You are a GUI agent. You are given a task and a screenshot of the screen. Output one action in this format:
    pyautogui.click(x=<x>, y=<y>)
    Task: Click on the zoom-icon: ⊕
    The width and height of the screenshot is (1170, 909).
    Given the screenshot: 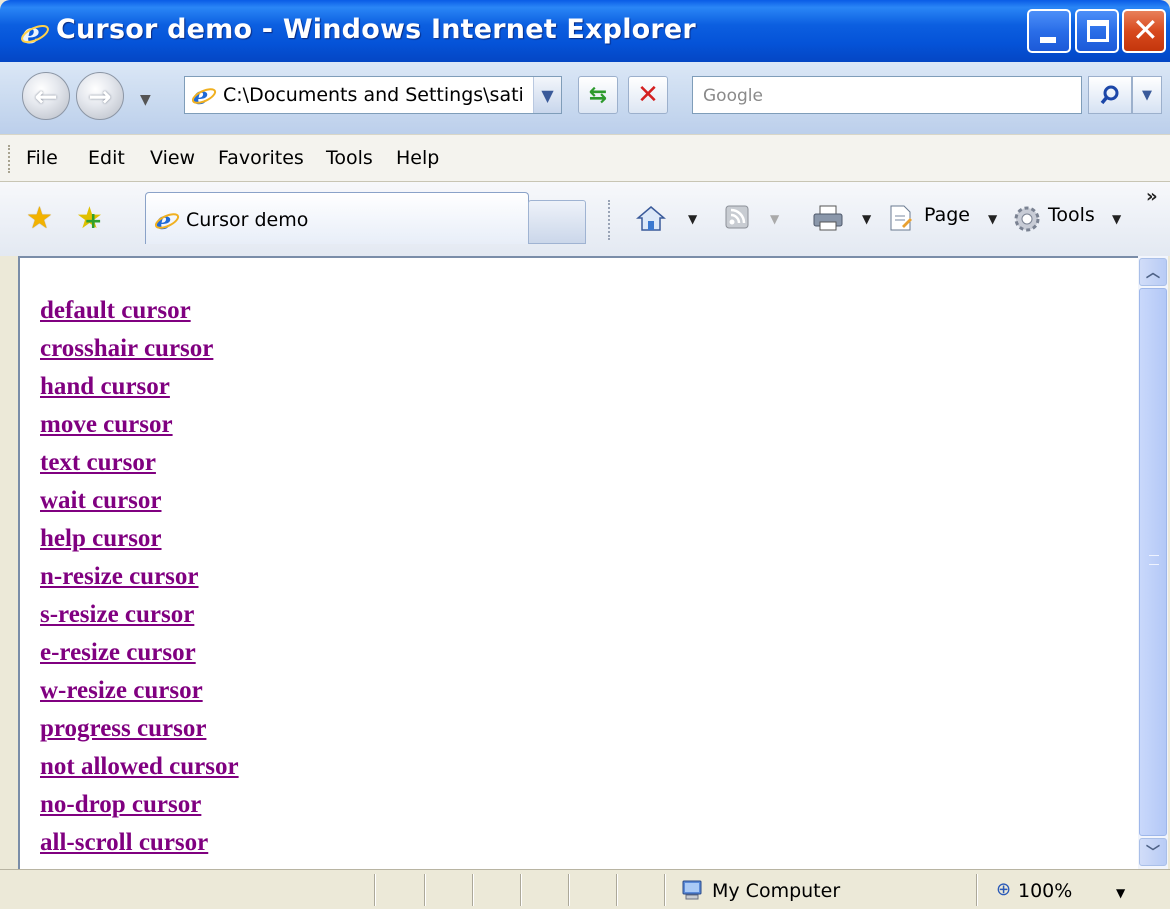 What is the action you would take?
    pyautogui.click(x=1003, y=889)
    